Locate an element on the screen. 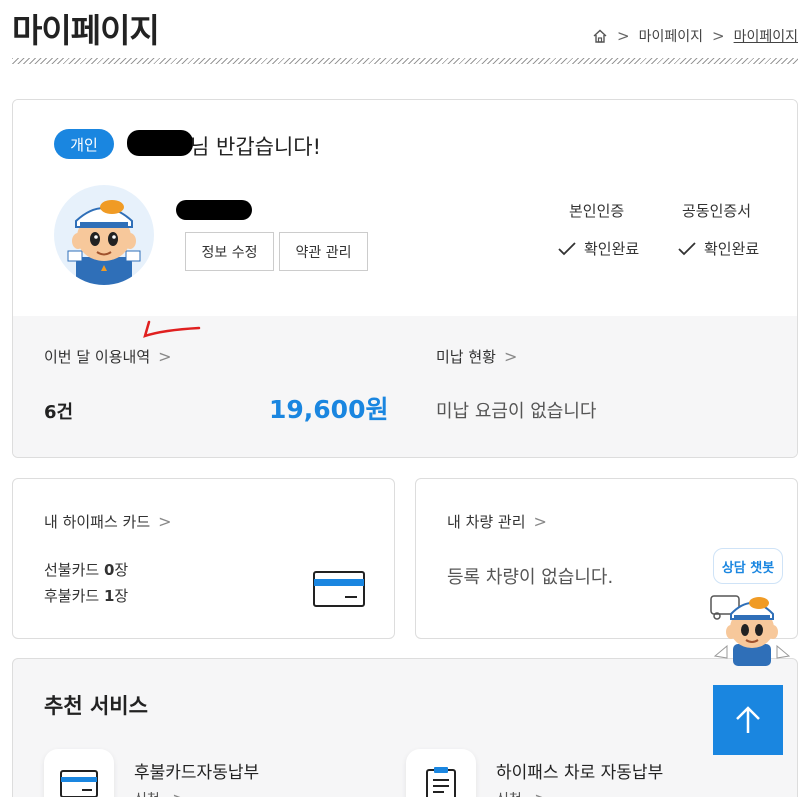 Image resolution: width=800 pixels, height=797 pixels. hipass-card-label: 내 하이패스 카드 is located at coordinates (97, 522).